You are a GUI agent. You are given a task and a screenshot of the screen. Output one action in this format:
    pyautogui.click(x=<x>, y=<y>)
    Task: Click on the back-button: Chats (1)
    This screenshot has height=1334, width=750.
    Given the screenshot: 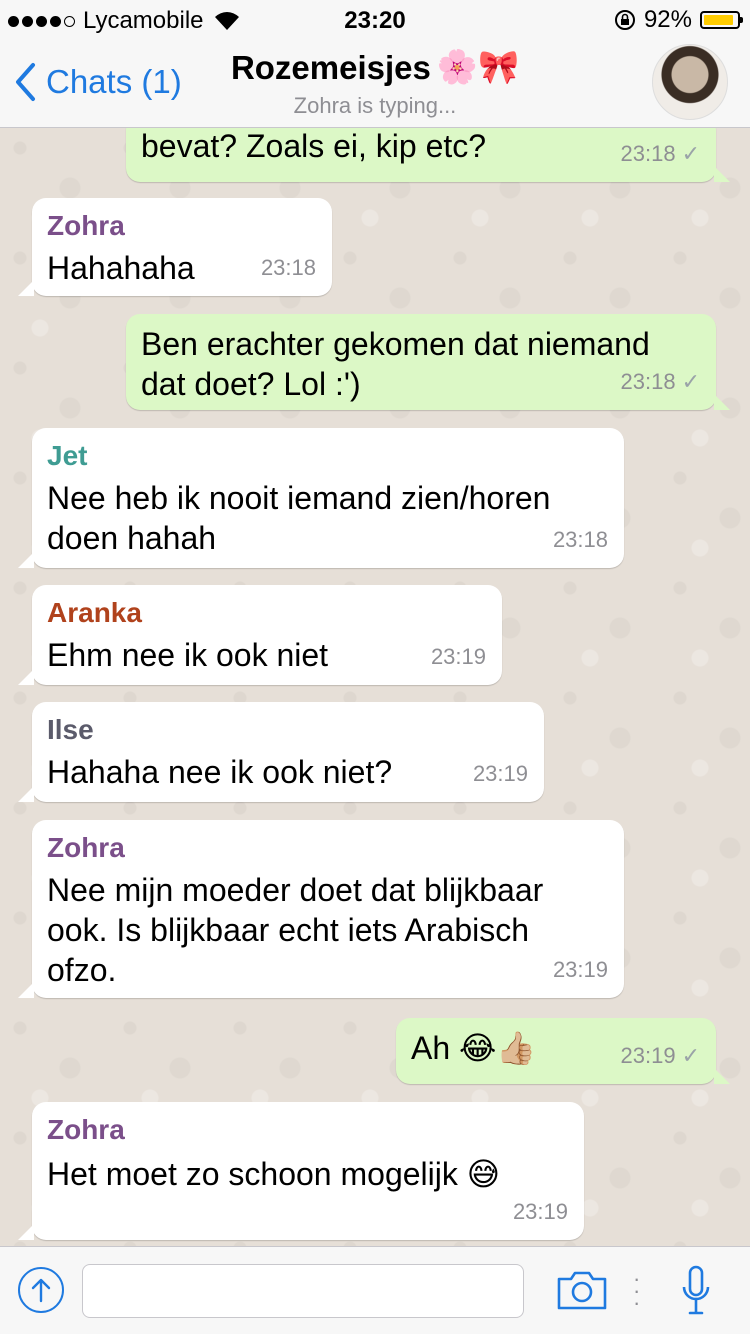 What is the action you would take?
    pyautogui.click(x=98, y=82)
    